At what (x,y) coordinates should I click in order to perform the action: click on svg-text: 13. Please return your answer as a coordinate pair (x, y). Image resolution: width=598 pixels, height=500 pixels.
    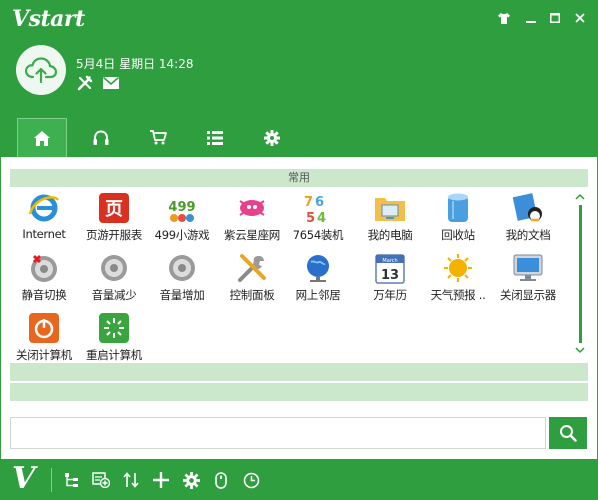
    Looking at the image, I should click on (390, 275).